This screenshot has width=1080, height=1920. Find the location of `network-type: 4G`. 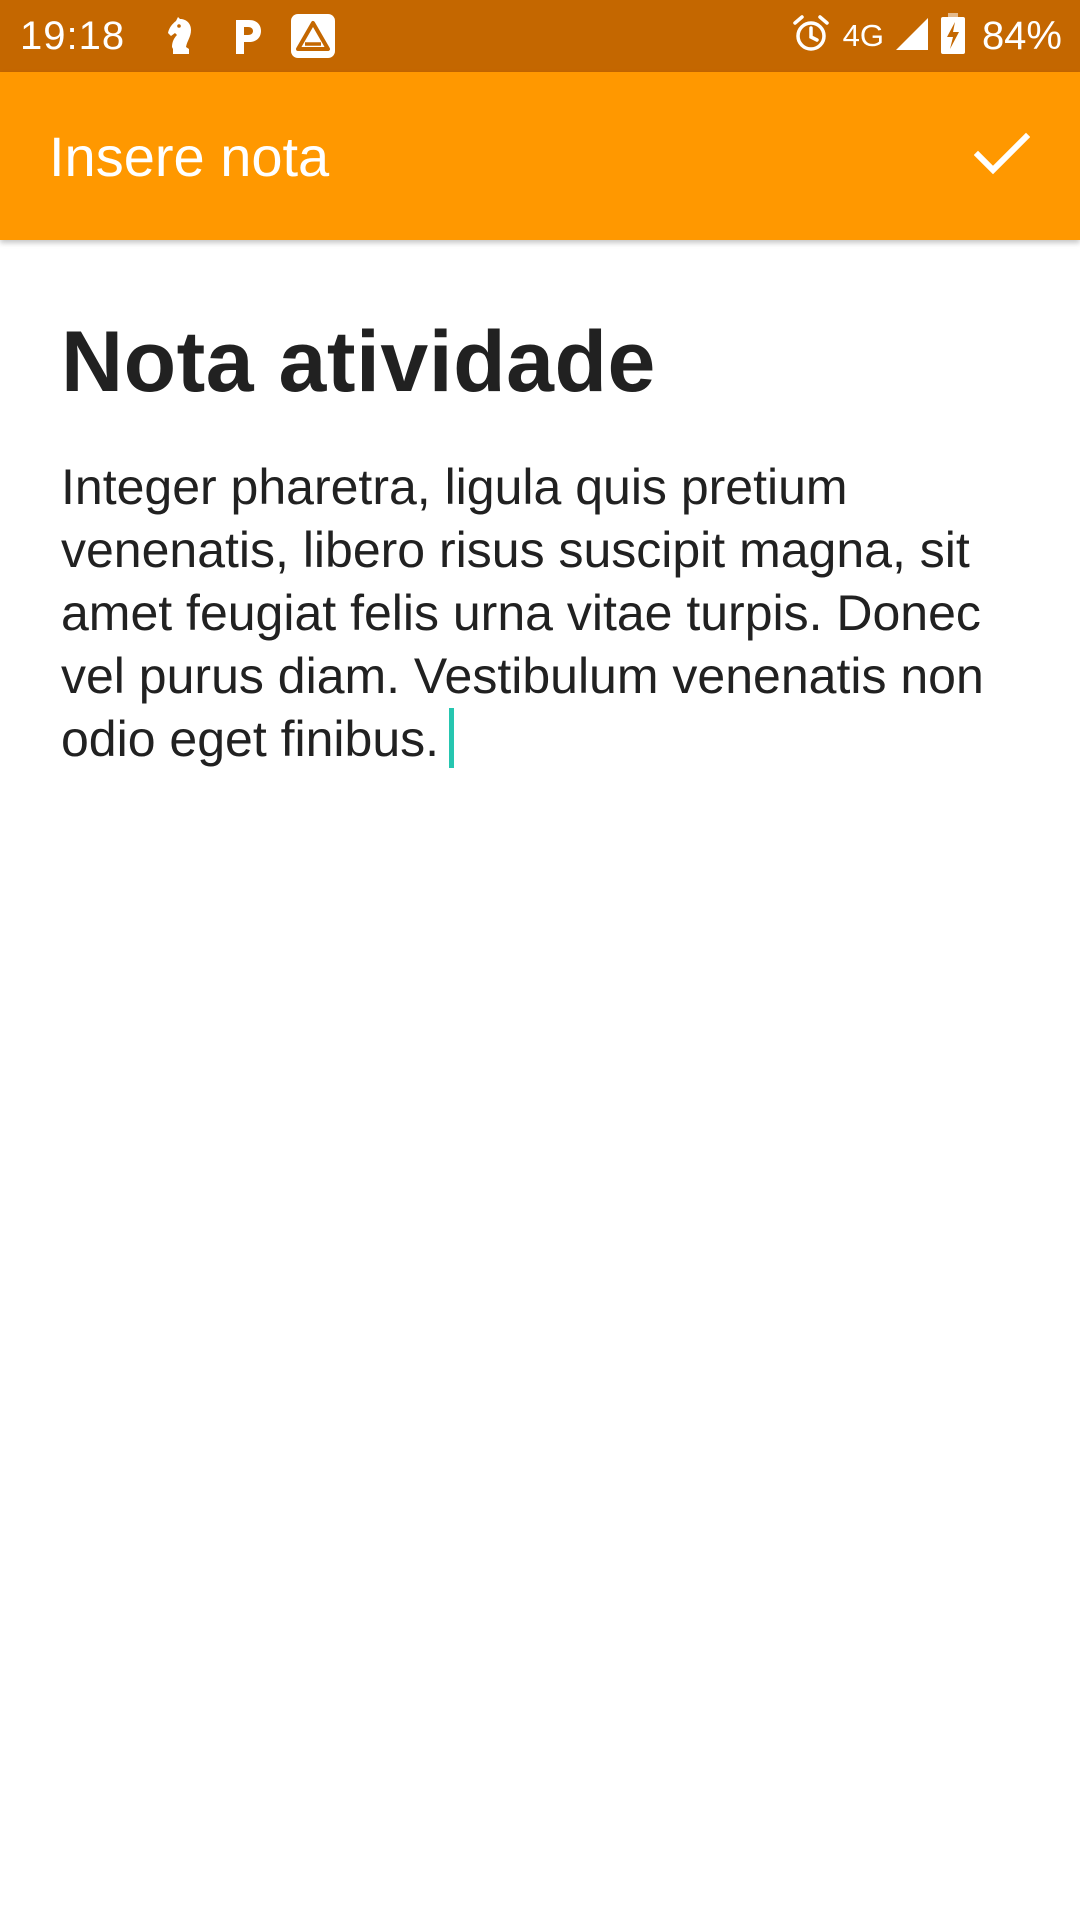

network-type: 4G is located at coordinates (863, 35).